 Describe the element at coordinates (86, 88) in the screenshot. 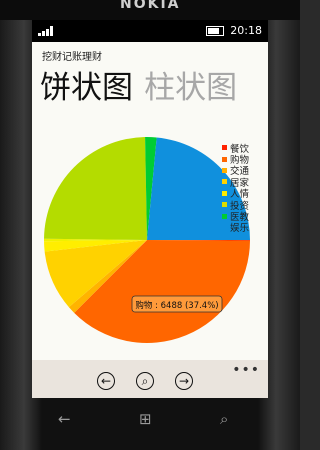

I see `tab-pie-chart: 饼状图` at that location.